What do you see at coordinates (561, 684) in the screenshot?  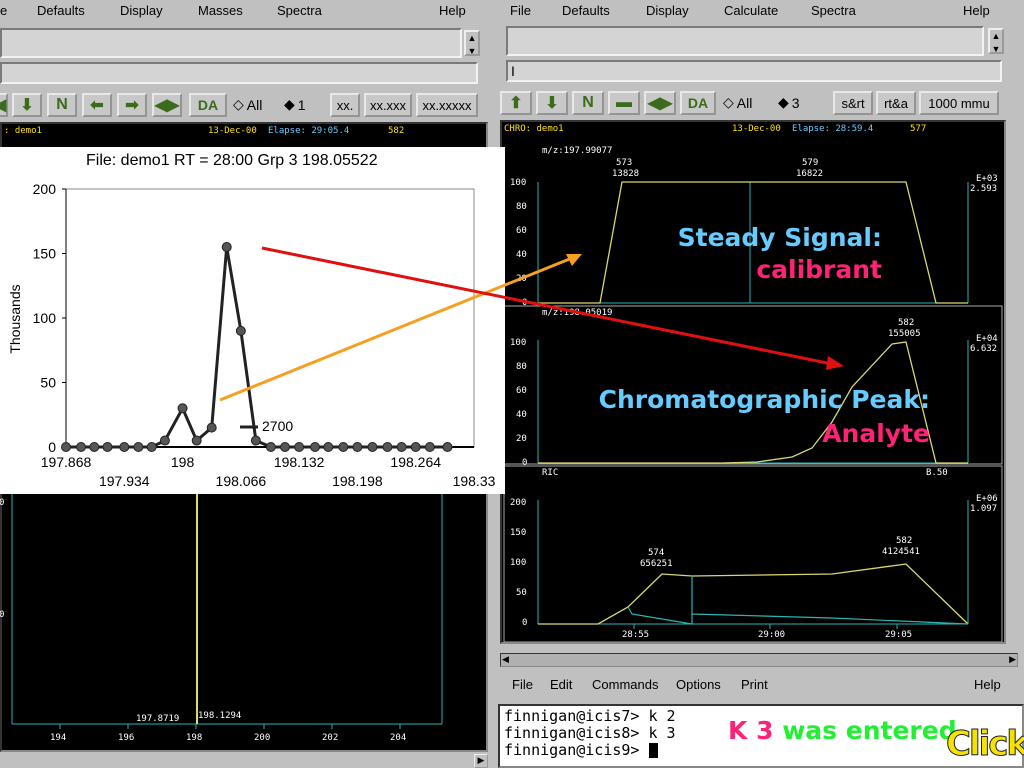 I see `menu-edit: Edit` at bounding box center [561, 684].